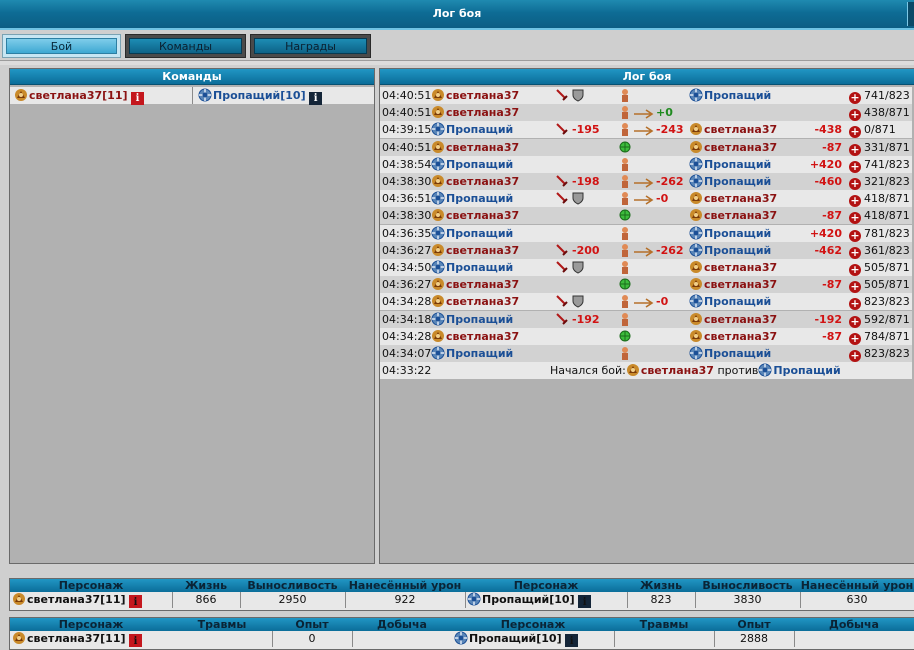  What do you see at coordinates (855, 304) in the screenshot?
I see `health-plus-icon: +` at bounding box center [855, 304].